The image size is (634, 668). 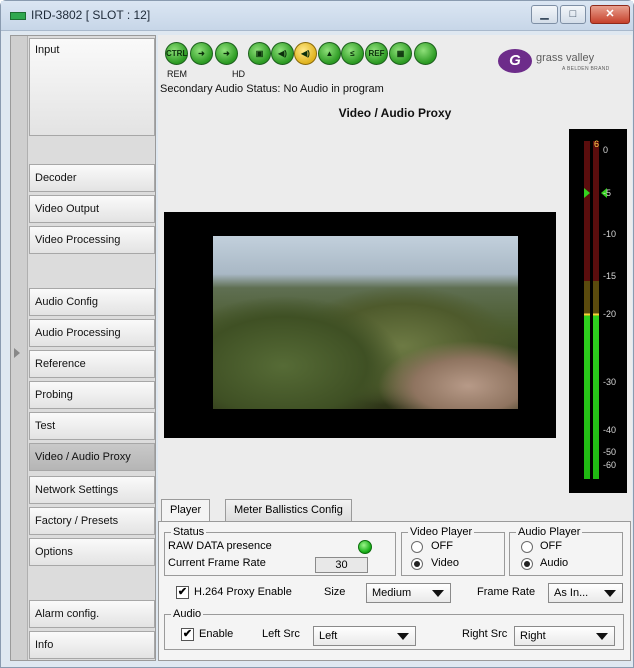 I want to click on audio-player-audio-label: Audio, so click(x=554, y=563).